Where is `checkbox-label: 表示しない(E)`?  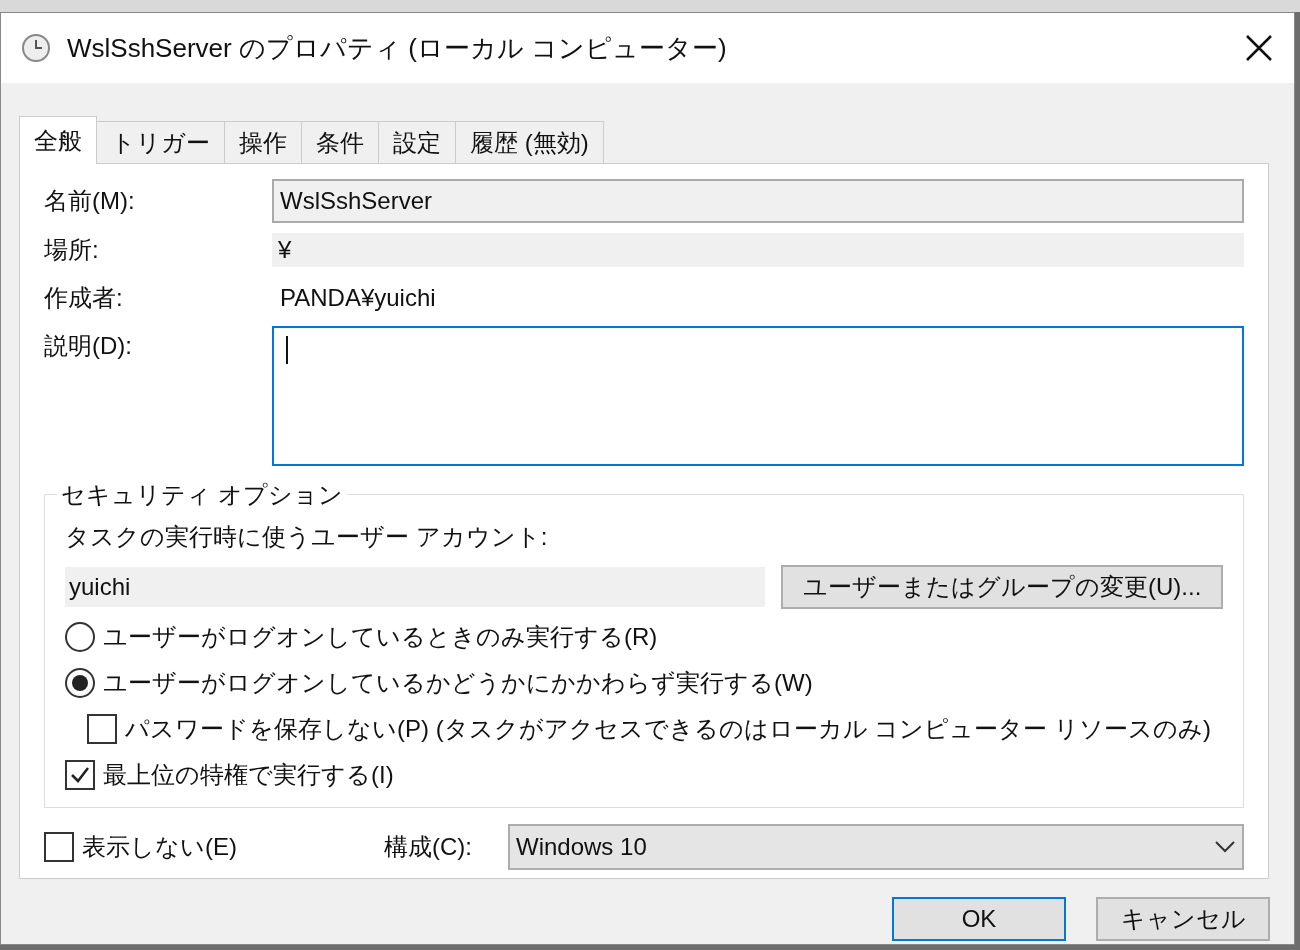 checkbox-label: 表示しない(E) is located at coordinates (159, 847).